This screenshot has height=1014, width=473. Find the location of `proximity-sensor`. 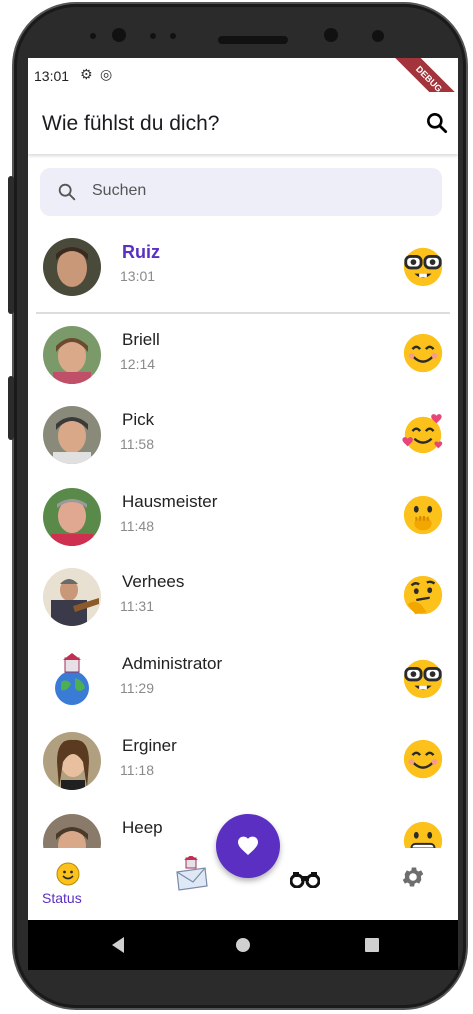

proximity-sensor is located at coordinates (331, 35).